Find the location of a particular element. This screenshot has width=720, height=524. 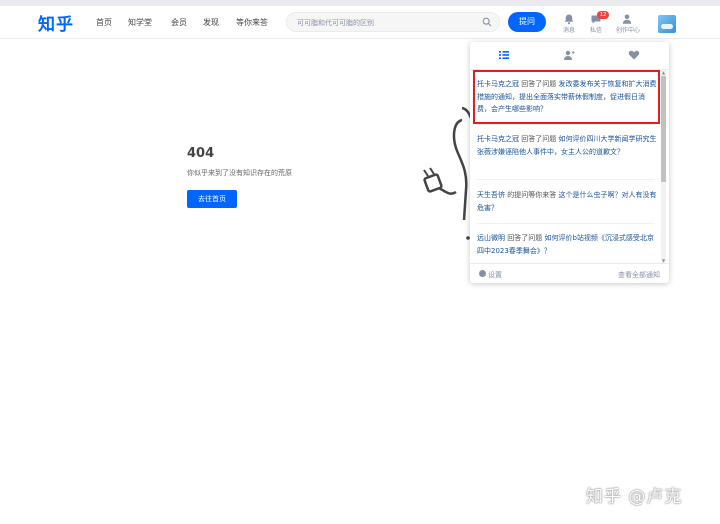

zhihu-logo: 知乎 is located at coordinates (56, 22).